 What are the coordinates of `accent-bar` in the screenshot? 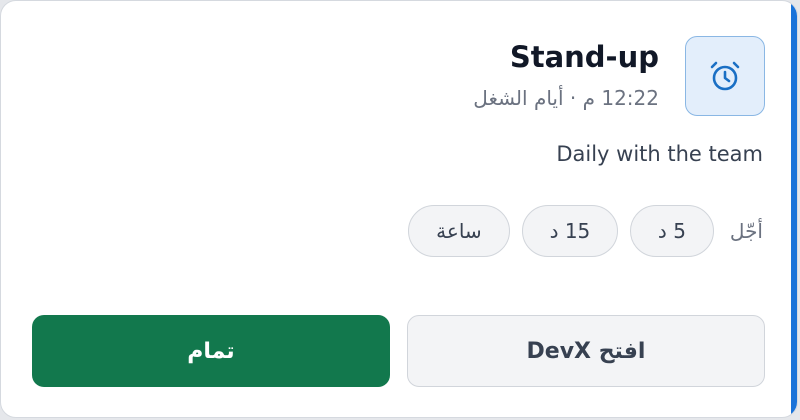 It's located at (794, 209).